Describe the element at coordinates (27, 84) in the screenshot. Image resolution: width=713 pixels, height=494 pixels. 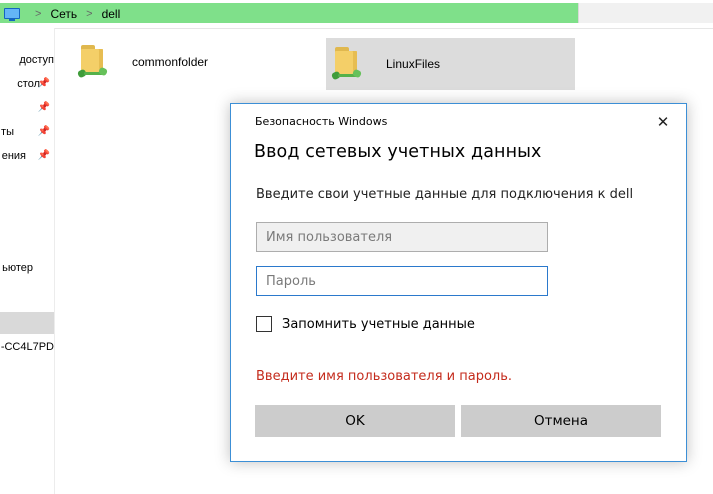
I see `sidebar-item-desktop: стол 📌` at that location.